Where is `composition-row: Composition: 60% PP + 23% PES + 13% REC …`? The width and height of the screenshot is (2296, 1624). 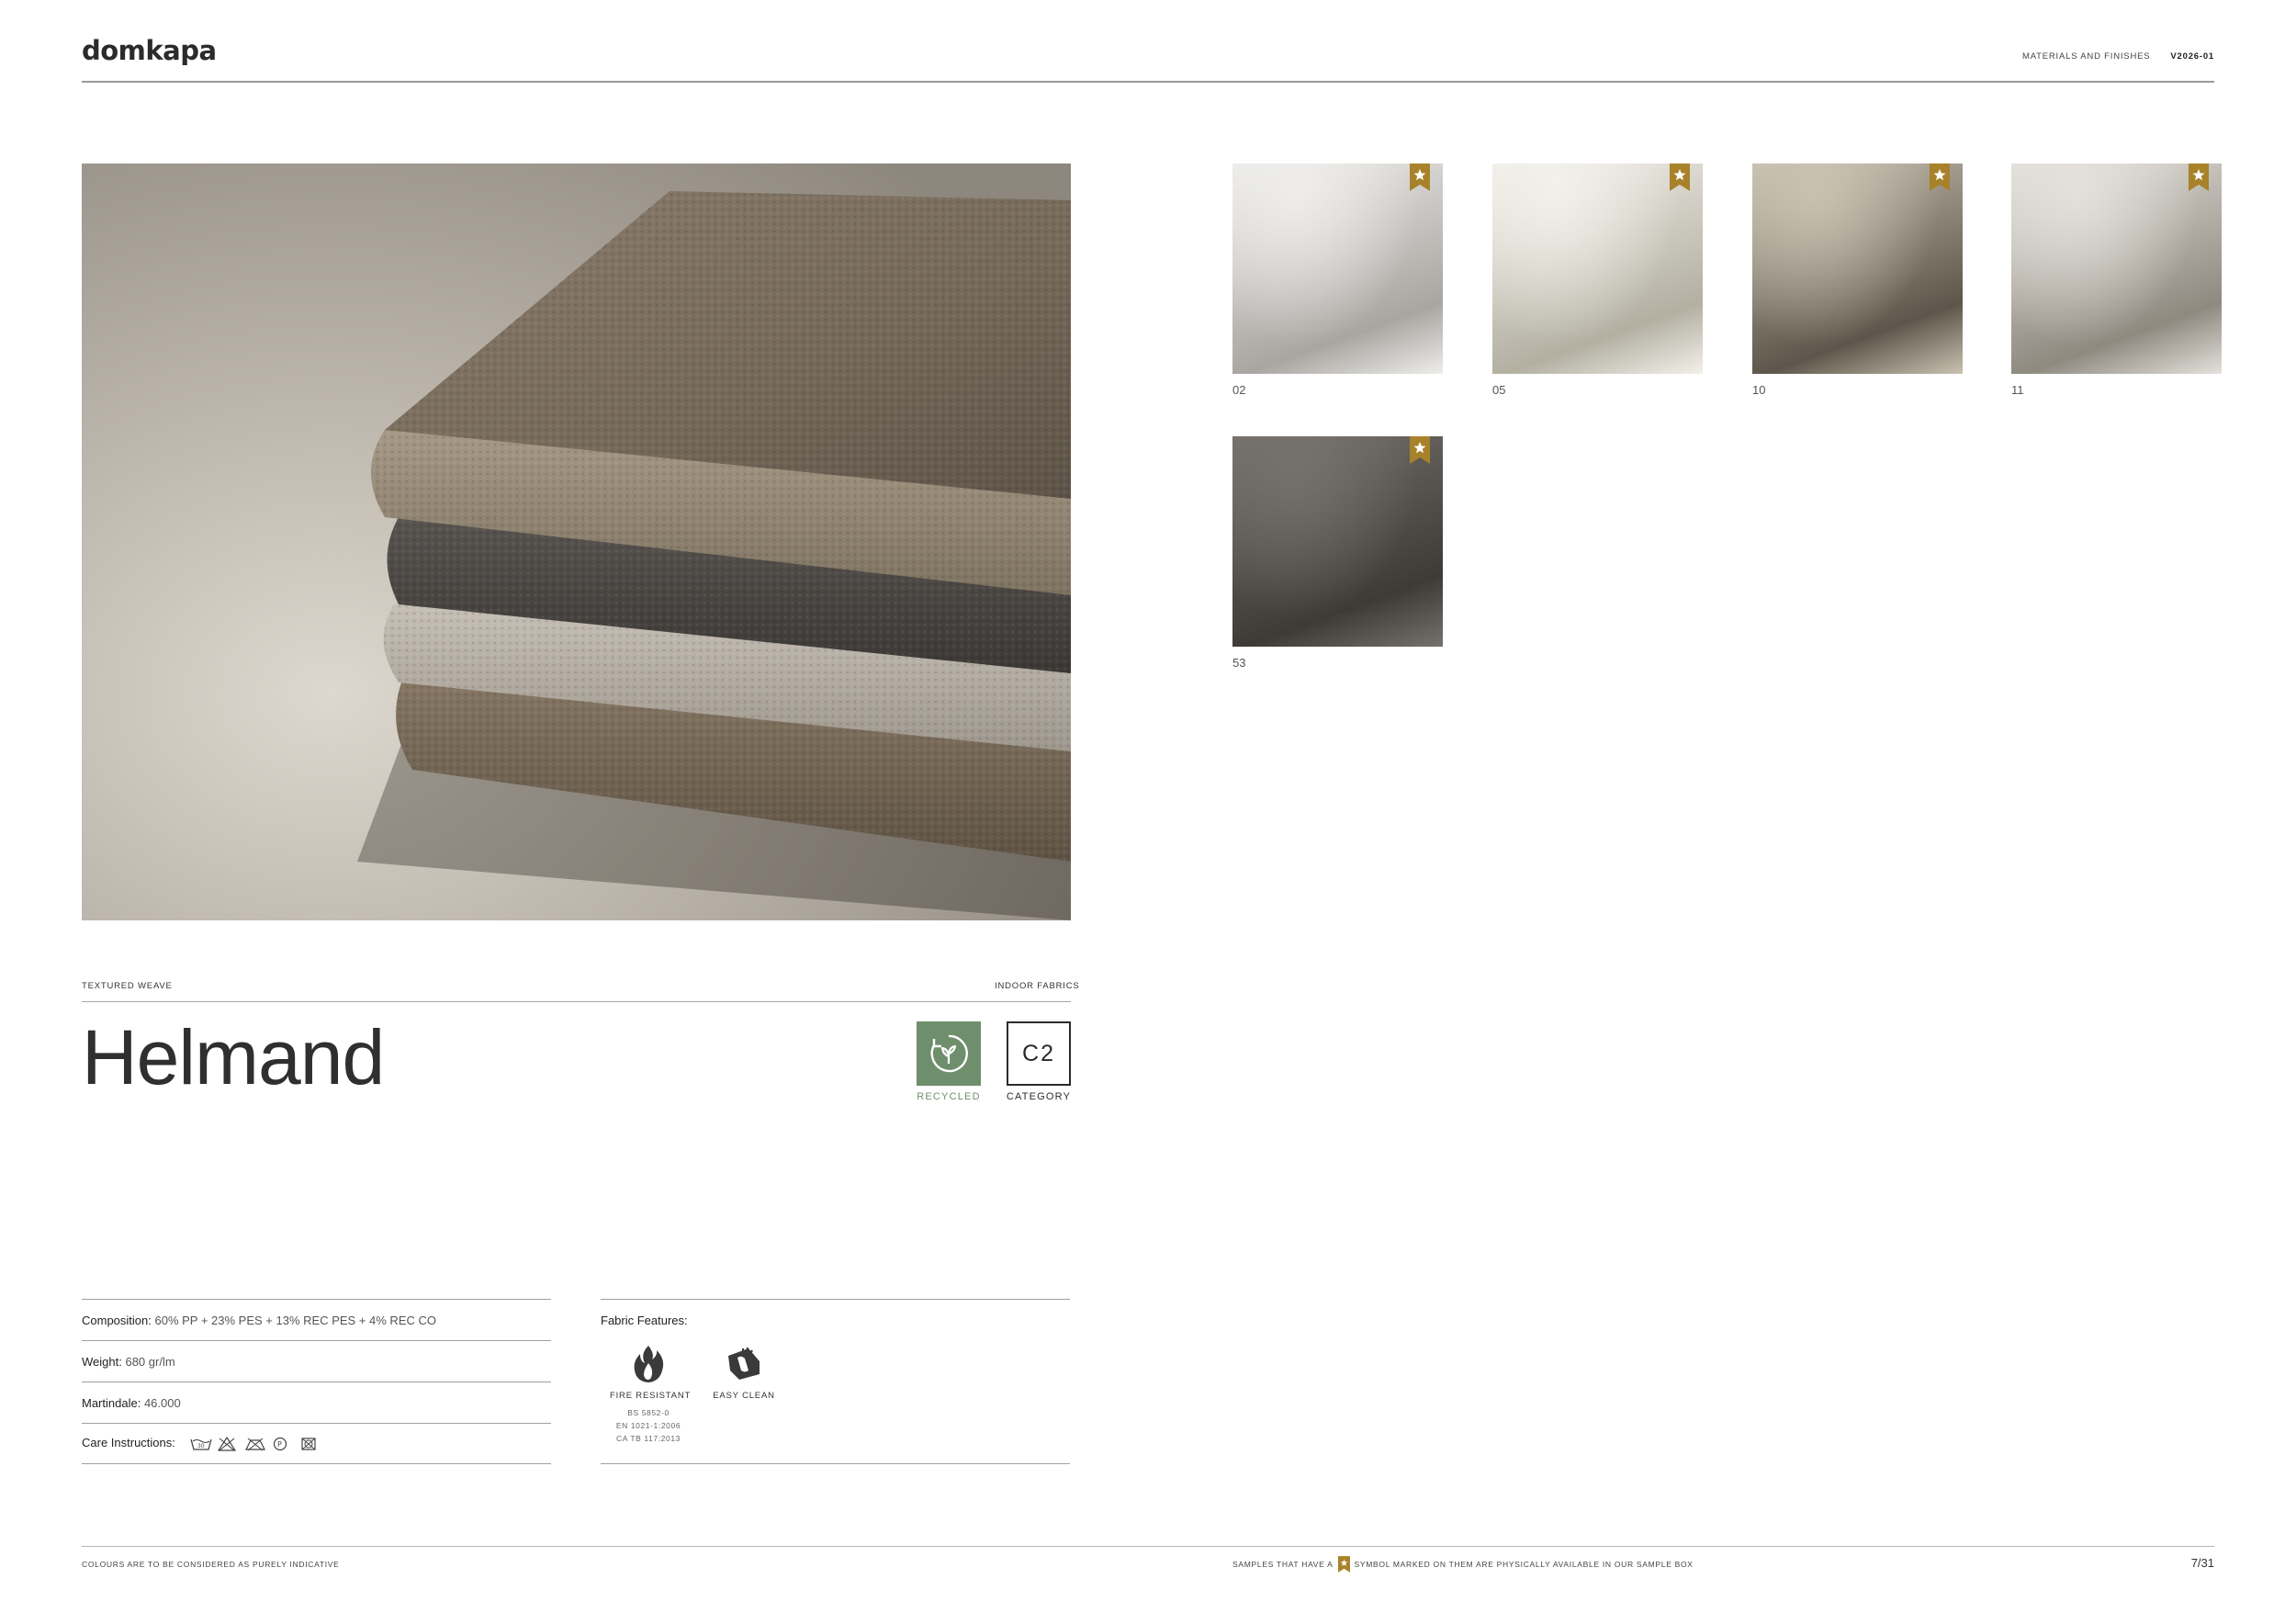 composition-row: Composition: 60% PP + 23% PES + 13% REC … is located at coordinates (259, 1320).